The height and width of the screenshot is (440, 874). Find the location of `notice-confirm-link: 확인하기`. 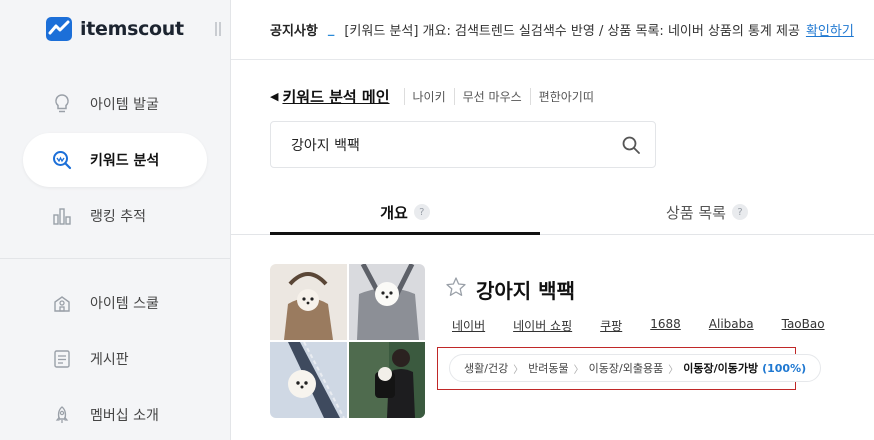

notice-confirm-link: 확인하기 is located at coordinates (830, 29).